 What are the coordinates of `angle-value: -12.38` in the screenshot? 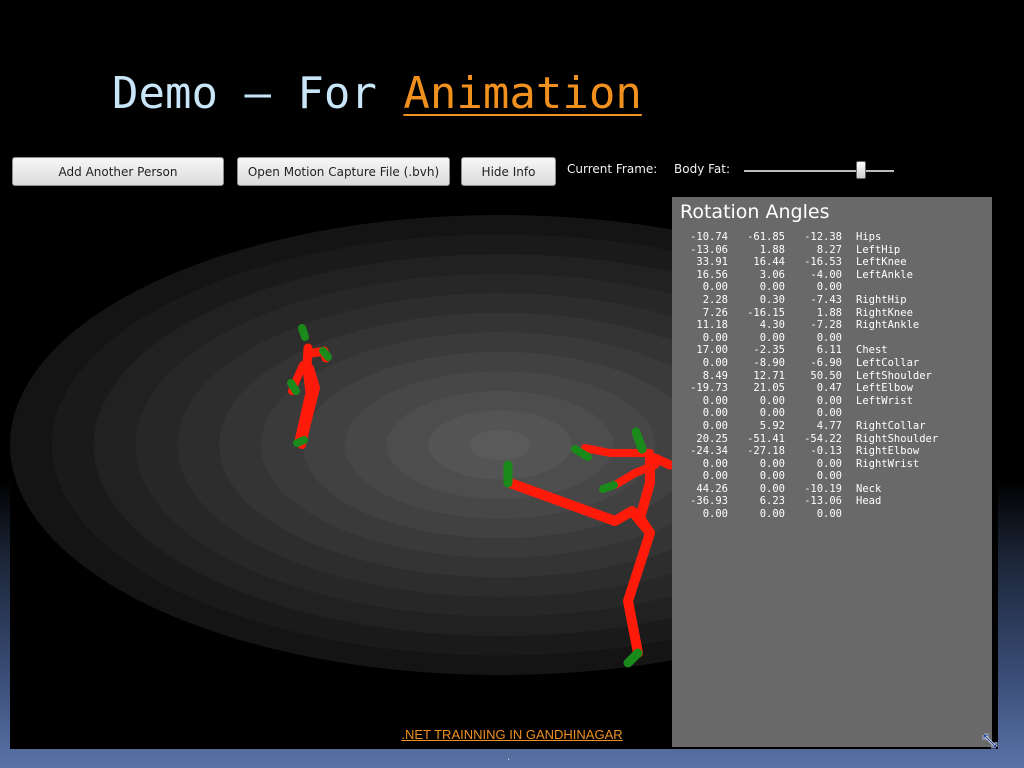 It's located at (823, 237).